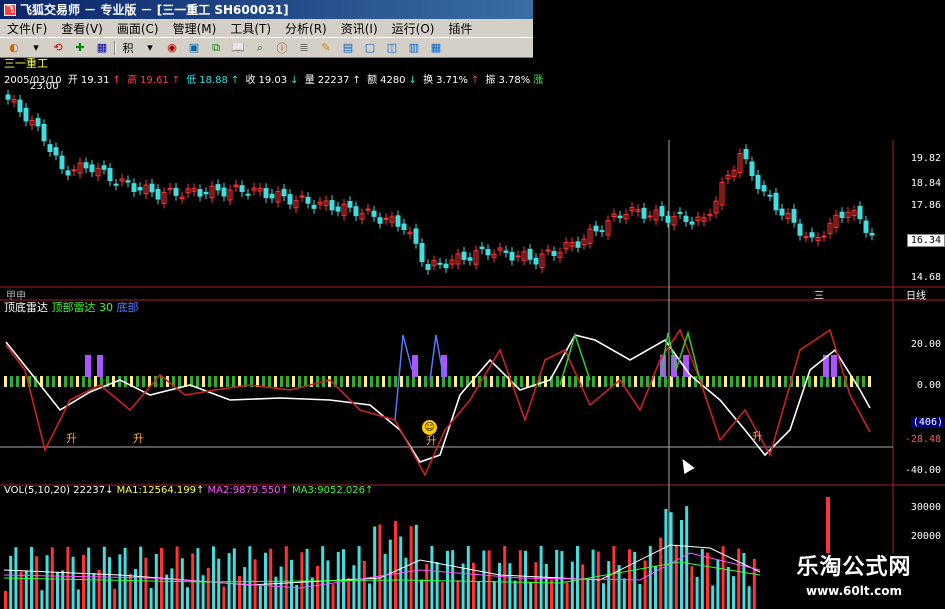 This screenshot has height=609, width=945. I want to click on high-label: 高, so click(132, 80).